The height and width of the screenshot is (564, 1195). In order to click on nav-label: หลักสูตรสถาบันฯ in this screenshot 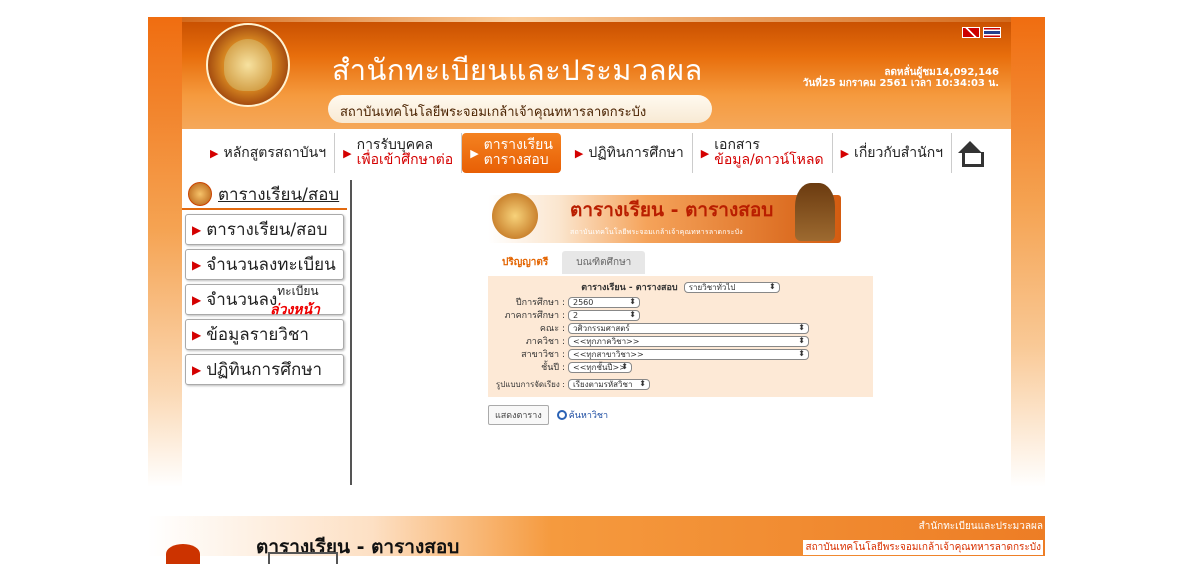, I will do `click(275, 152)`.